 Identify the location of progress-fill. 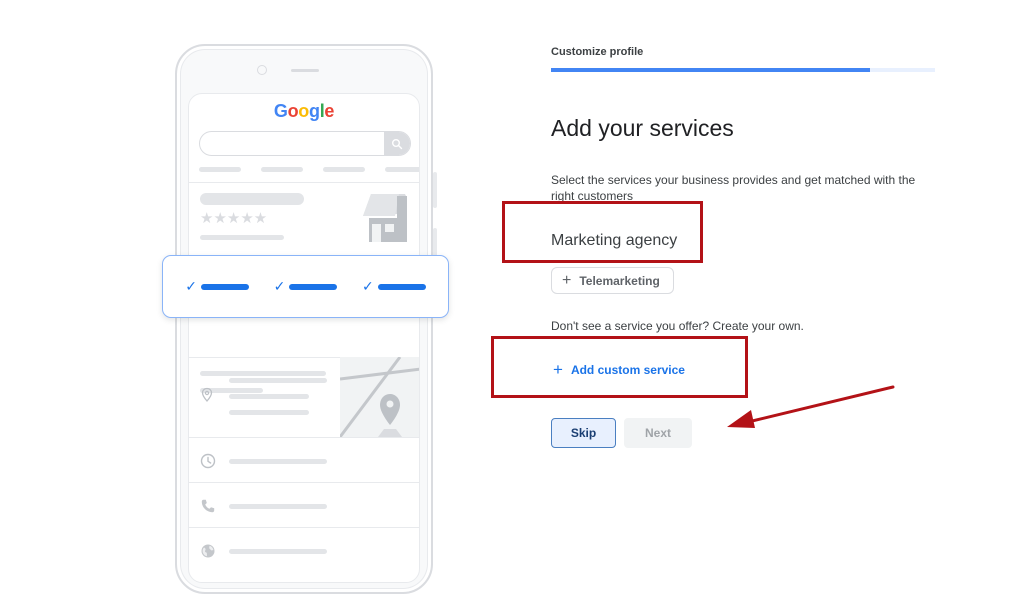
(710, 70).